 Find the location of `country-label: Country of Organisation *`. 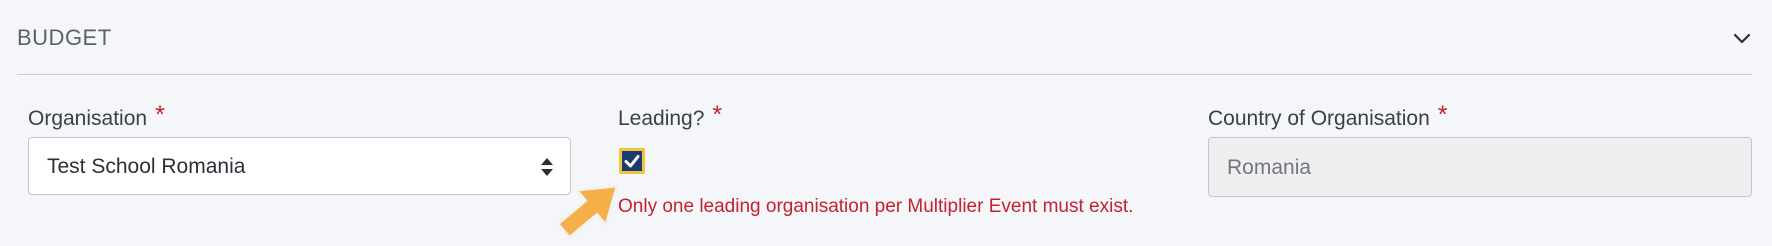

country-label: Country of Organisation * is located at coordinates (1328, 116).